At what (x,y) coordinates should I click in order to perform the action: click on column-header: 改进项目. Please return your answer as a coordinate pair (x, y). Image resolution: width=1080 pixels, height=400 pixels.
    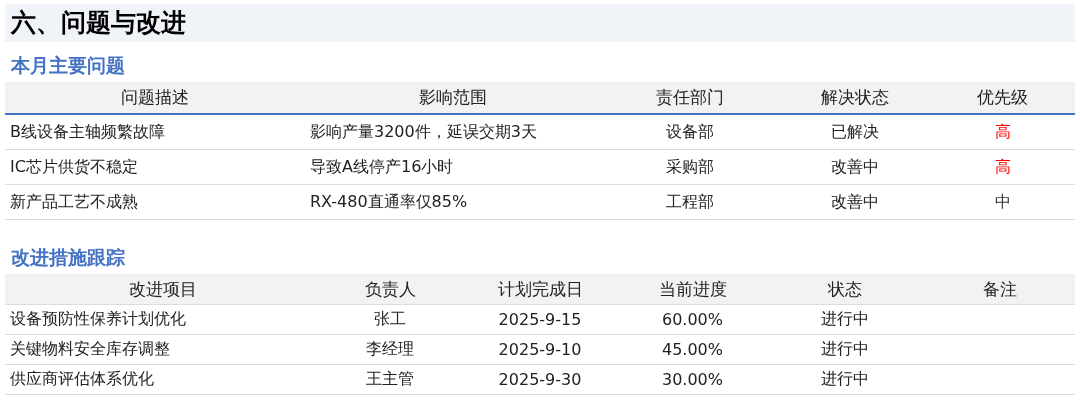
    Looking at the image, I should click on (162, 289).